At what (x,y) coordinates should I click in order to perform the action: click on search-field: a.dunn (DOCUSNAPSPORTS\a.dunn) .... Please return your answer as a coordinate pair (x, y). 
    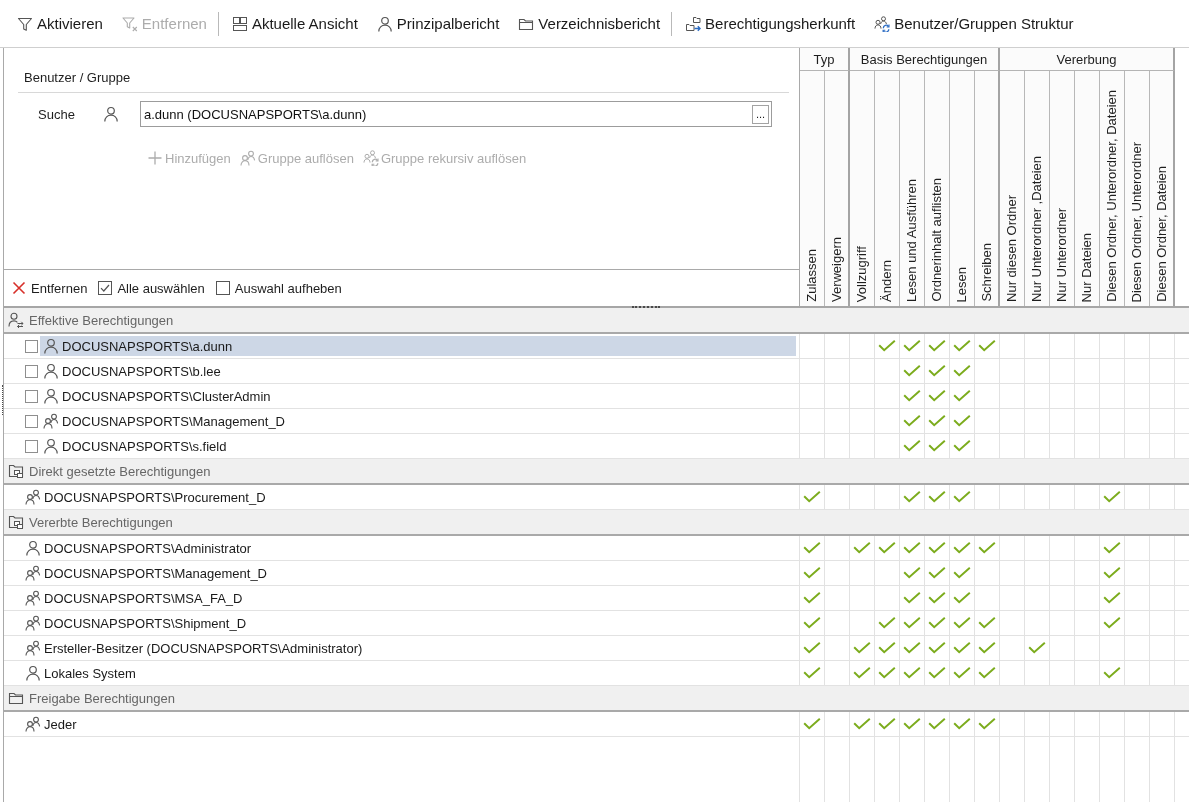
    Looking at the image, I should click on (456, 114).